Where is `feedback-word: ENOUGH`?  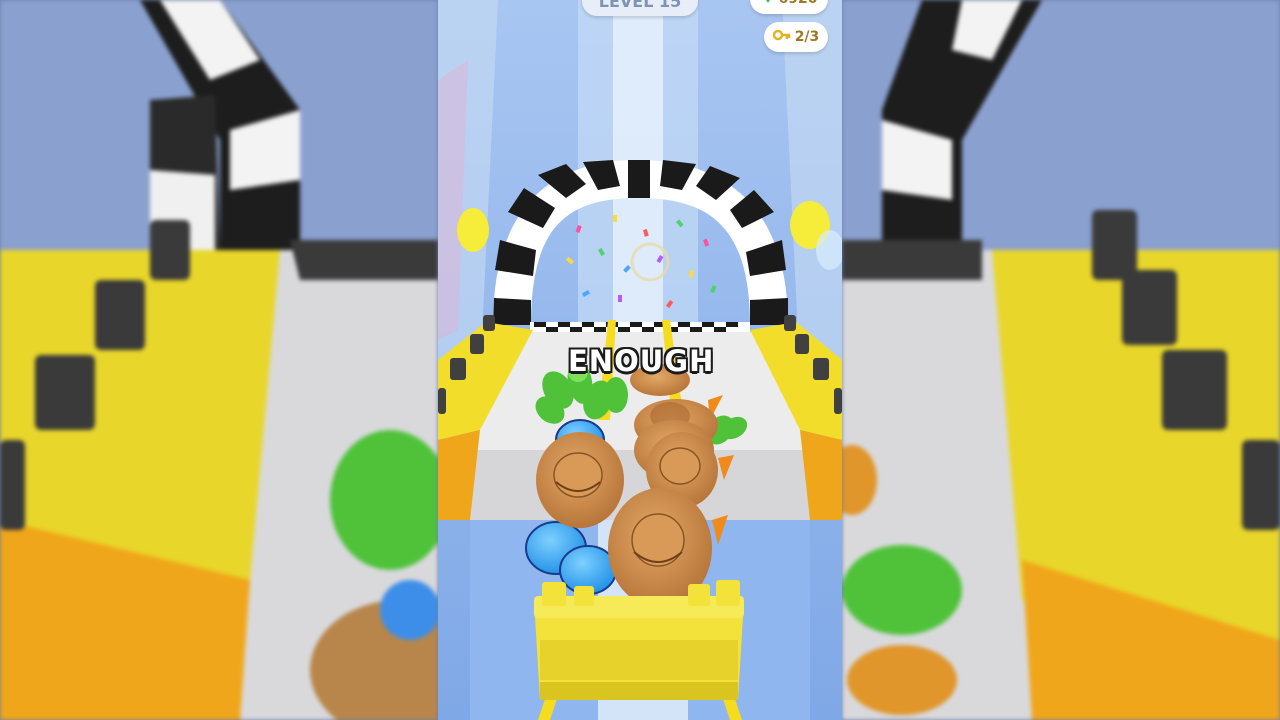
feedback-word: ENOUGH is located at coordinates (641, 361).